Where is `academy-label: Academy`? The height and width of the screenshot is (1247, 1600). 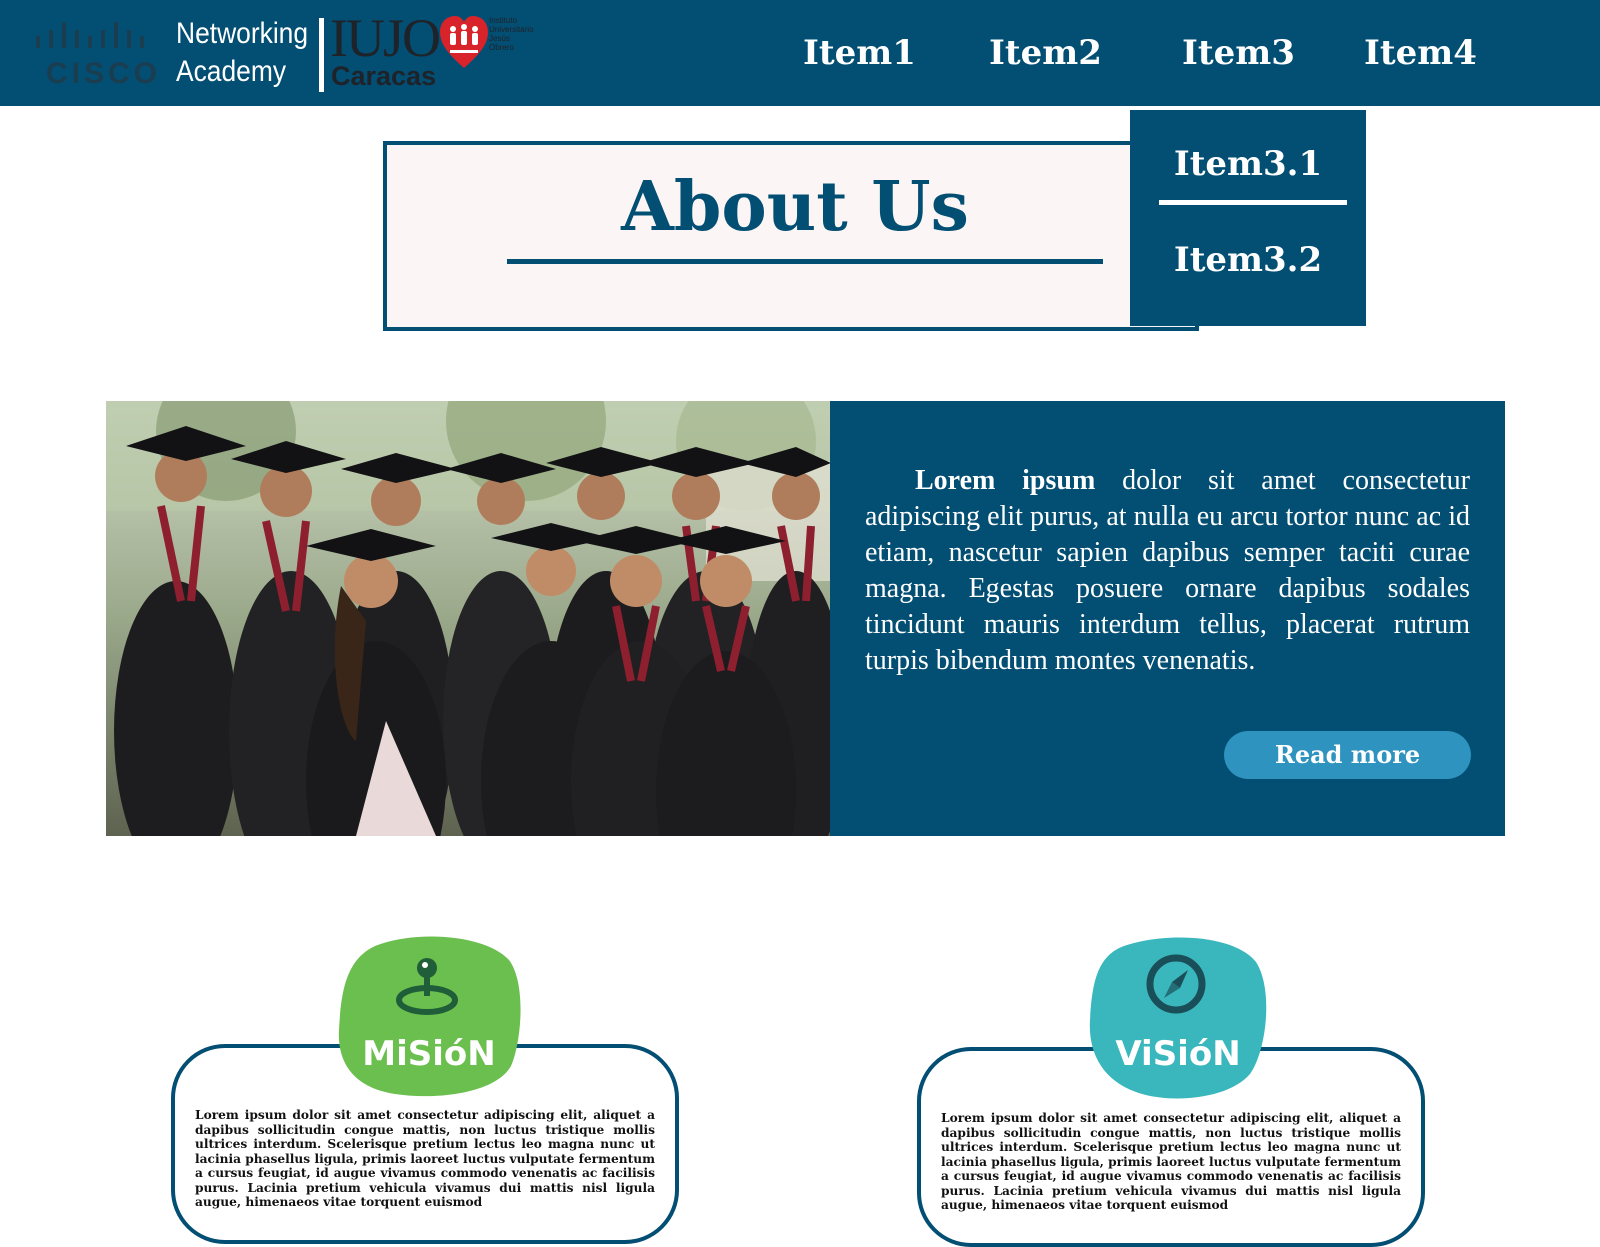
academy-label: Academy is located at coordinates (231, 71).